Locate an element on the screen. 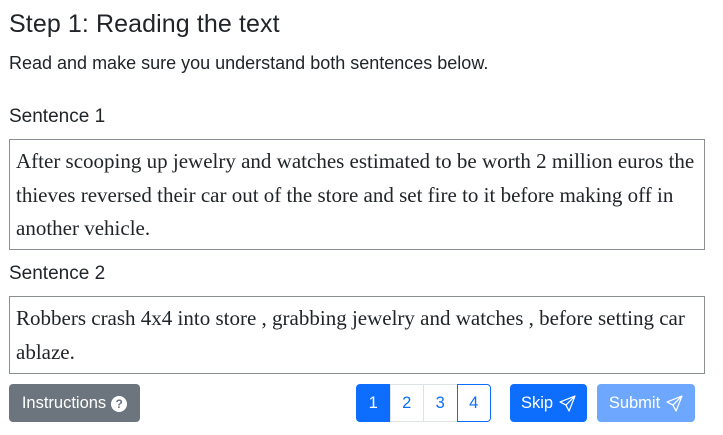 The height and width of the screenshot is (435, 723). instructions-button: Instructions ? is located at coordinates (74, 403).